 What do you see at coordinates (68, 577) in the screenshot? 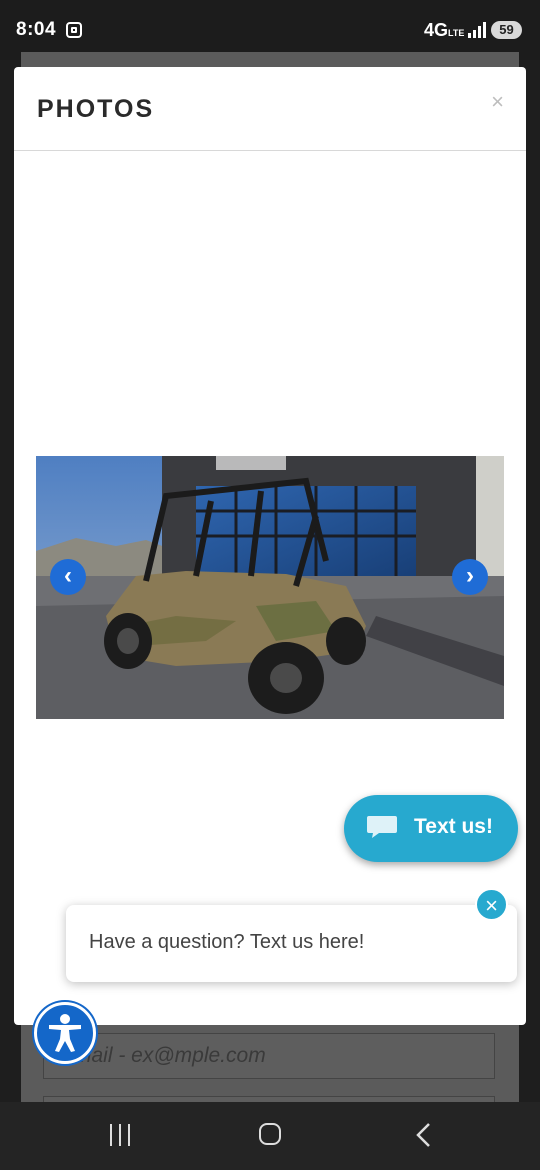
I see `prev-photo-button: ‹` at bounding box center [68, 577].